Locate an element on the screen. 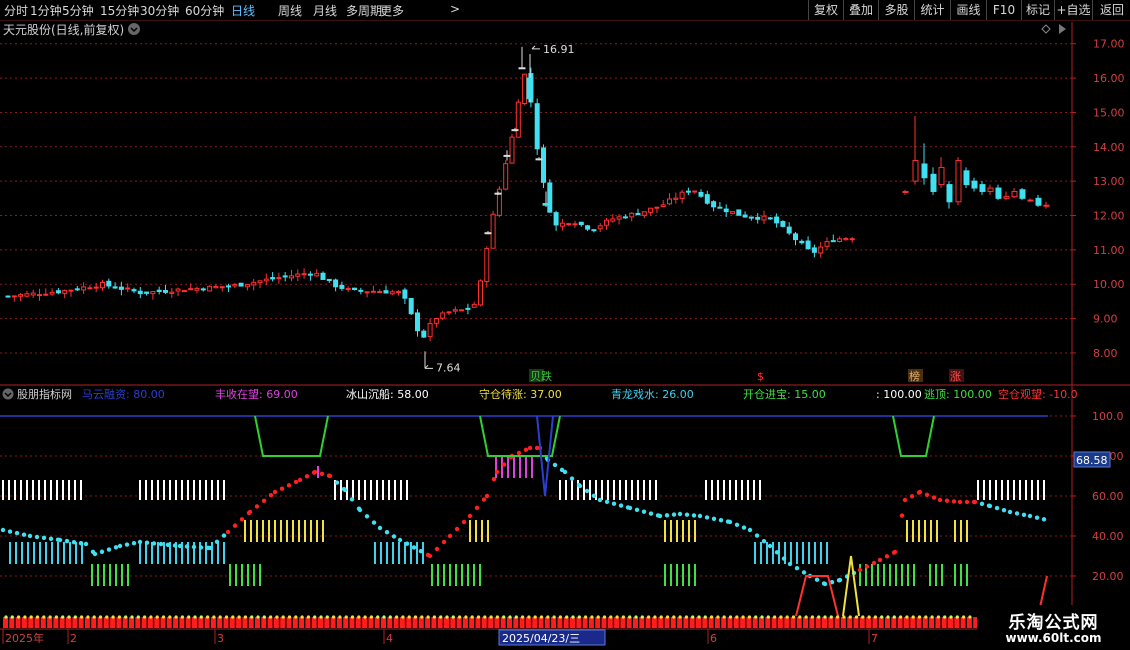  indicator-legend-8: 空仓观望: -10.0 is located at coordinates (1038, 394).